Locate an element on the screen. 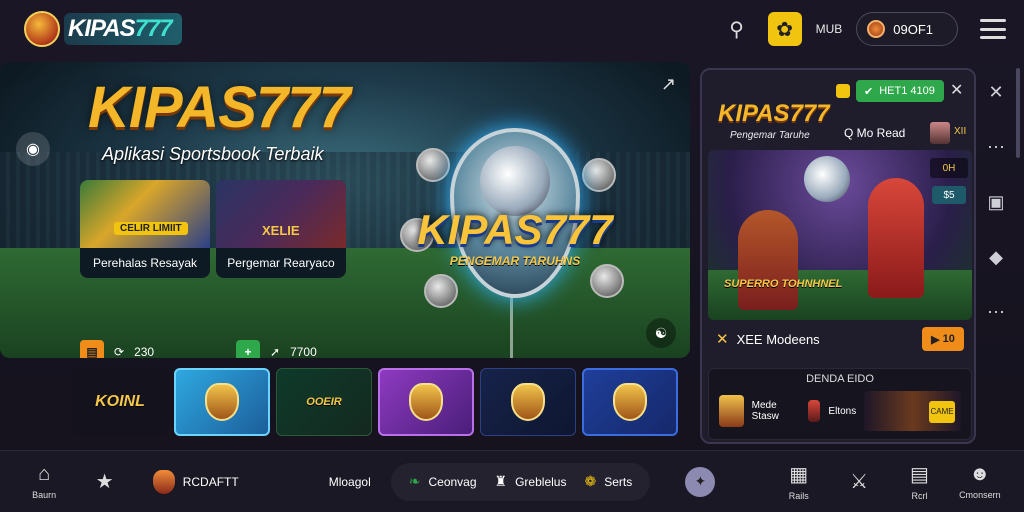 This screenshot has height=512, width=1024. stat-value: 7700 is located at coordinates (303, 351).